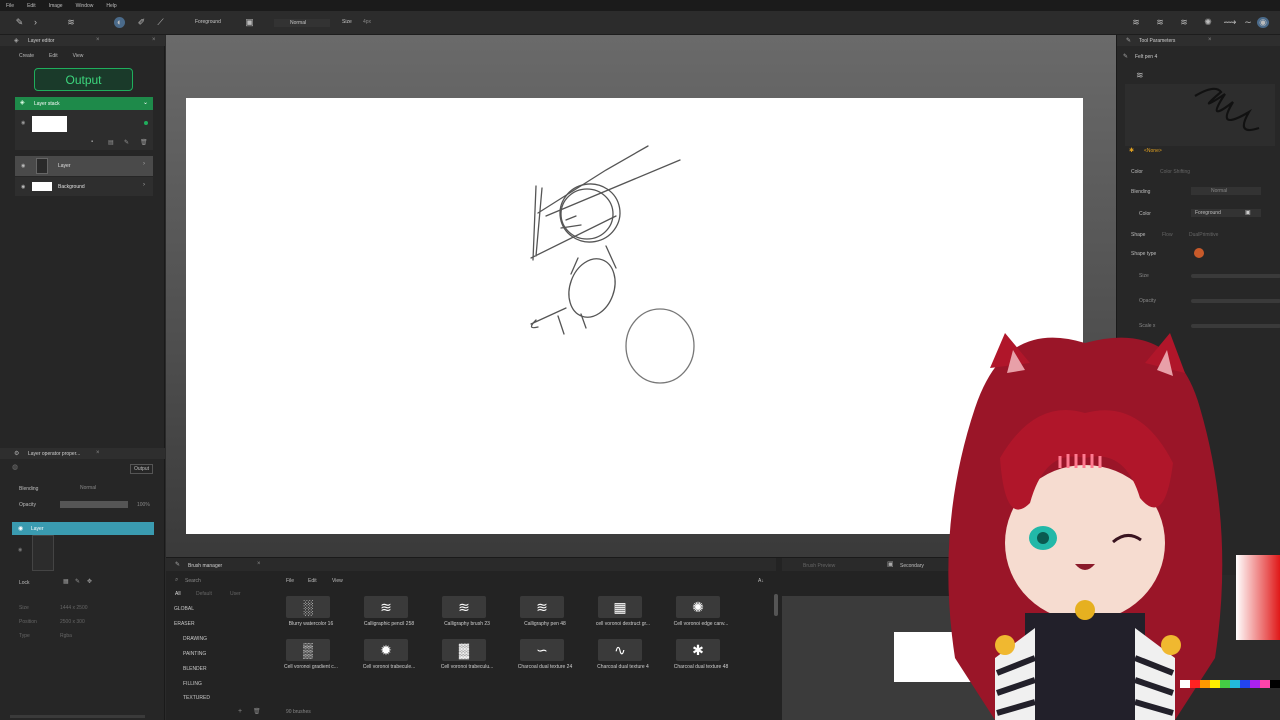 The width and height of the screenshot is (1280, 720). Describe the element at coordinates (1258, 597) in the screenshot. I see `color-picker-square` at that location.